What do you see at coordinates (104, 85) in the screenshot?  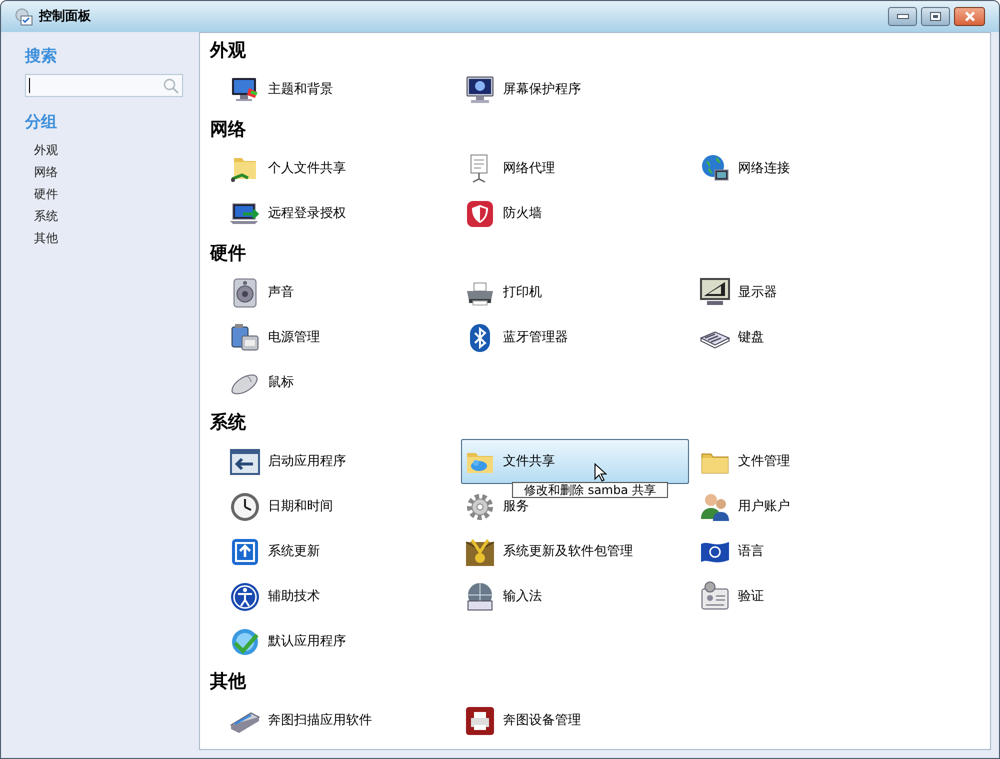 I see `search-field` at bounding box center [104, 85].